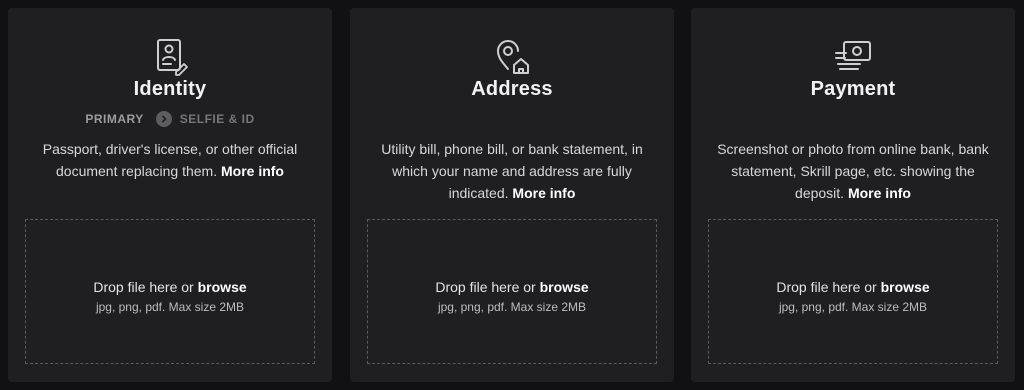  I want to click on card-title: Address, so click(512, 89).